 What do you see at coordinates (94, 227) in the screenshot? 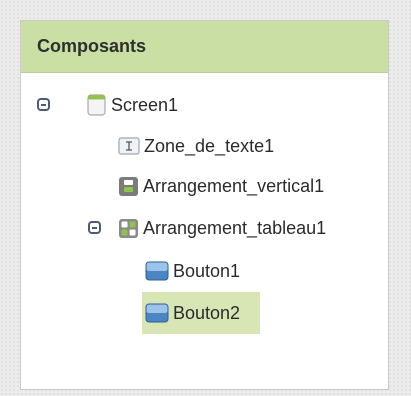
I see `collapse-arrangement-tableau1-toggle` at bounding box center [94, 227].